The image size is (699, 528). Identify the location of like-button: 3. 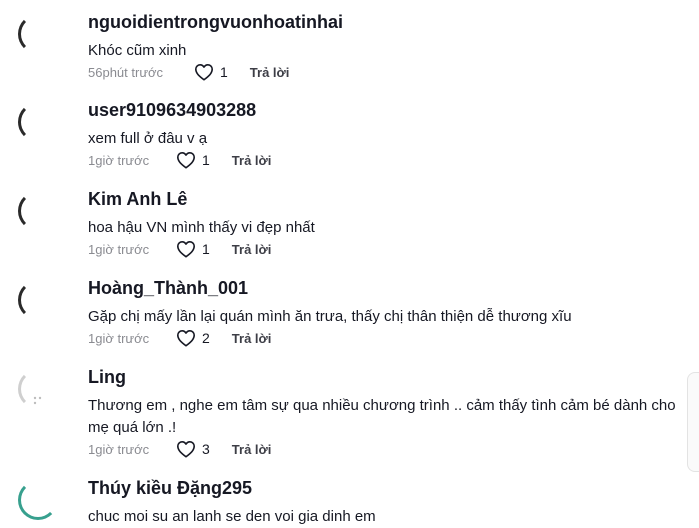
(193, 449).